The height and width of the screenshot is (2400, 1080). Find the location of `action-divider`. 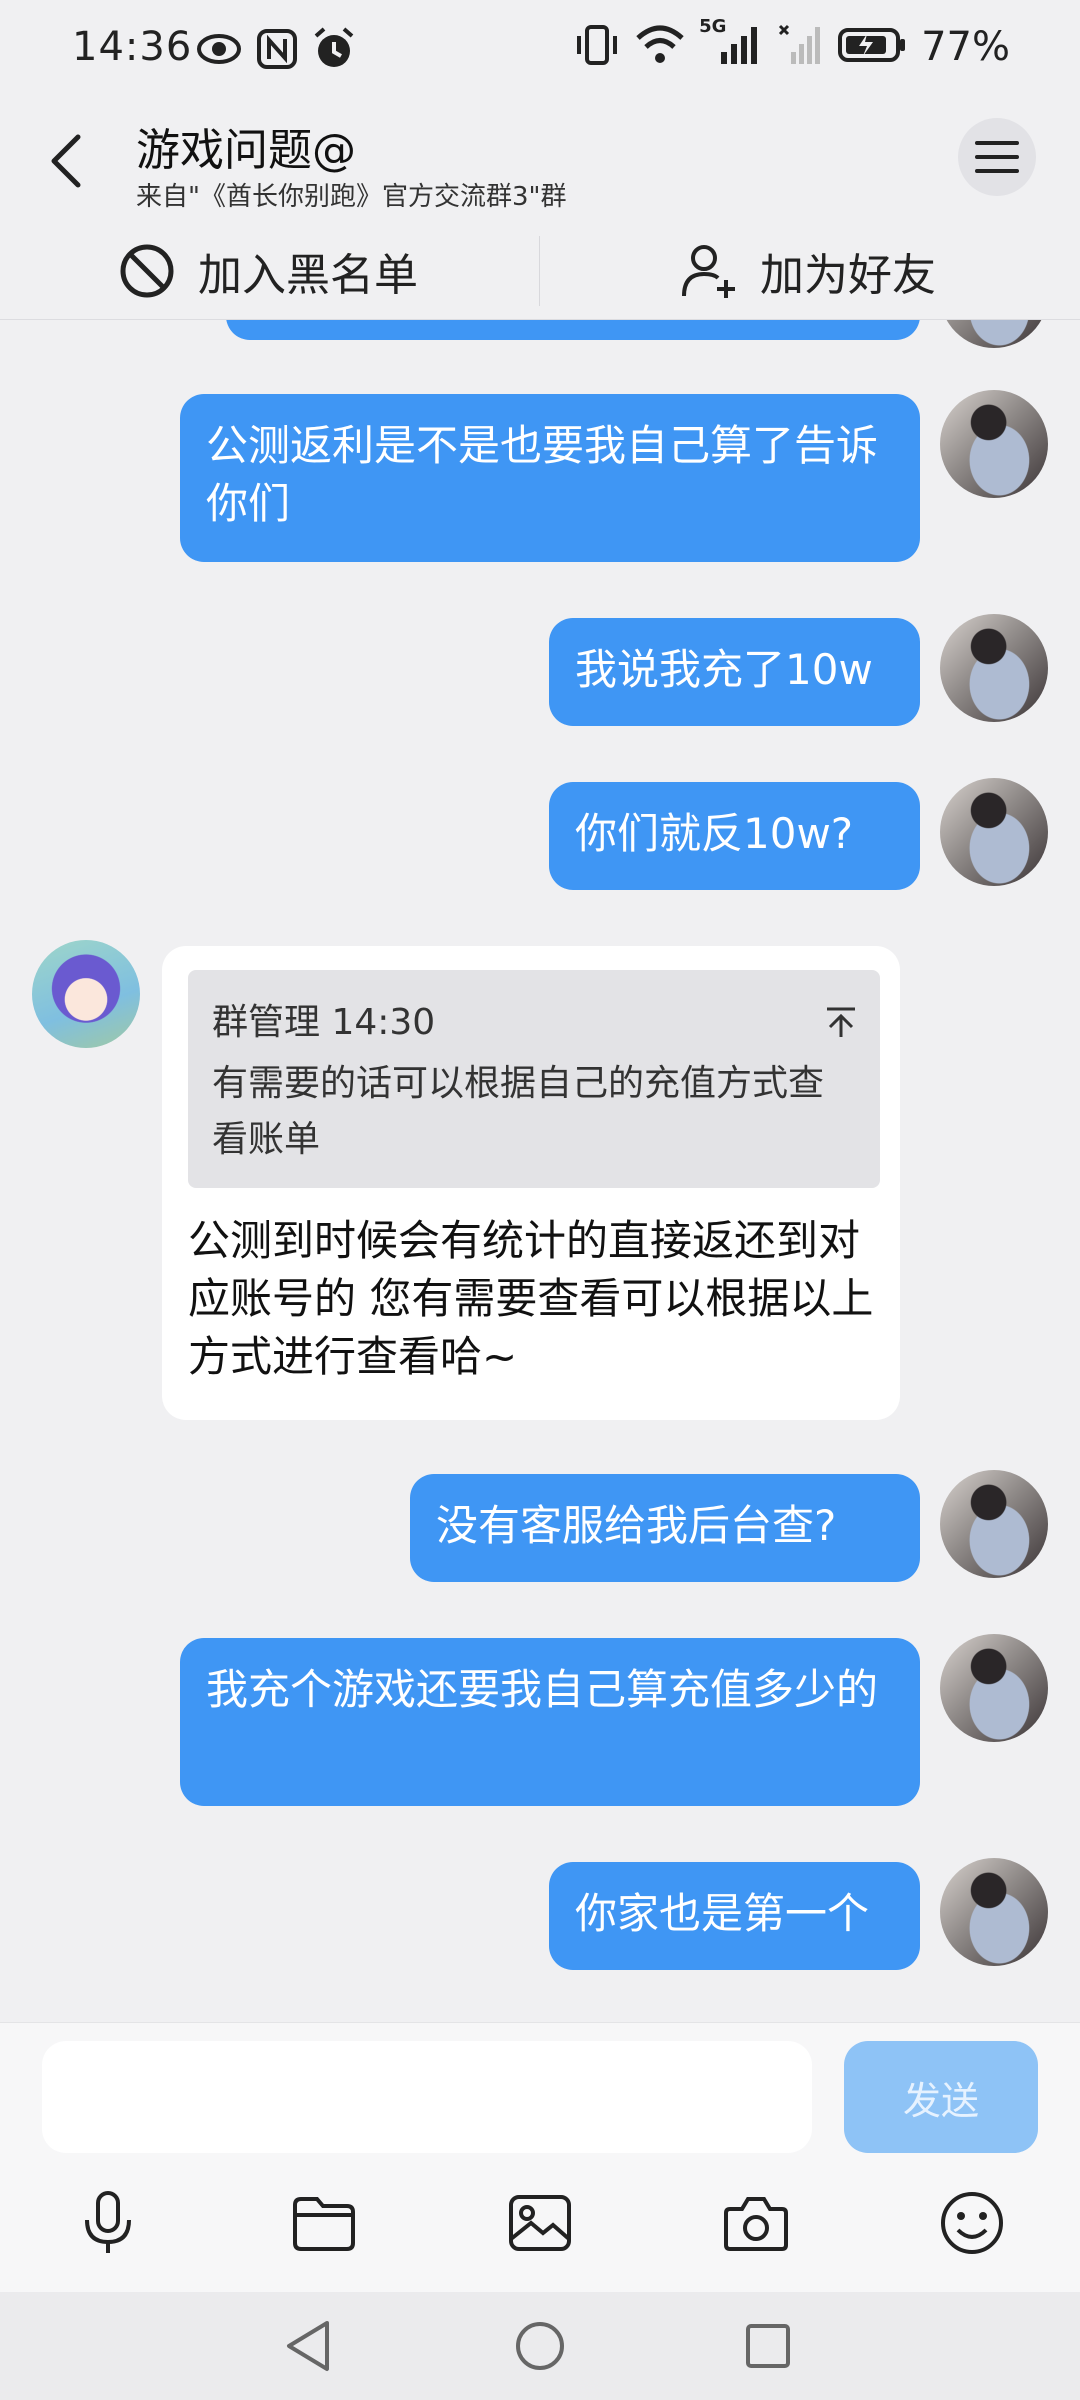

action-divider is located at coordinates (539, 271).